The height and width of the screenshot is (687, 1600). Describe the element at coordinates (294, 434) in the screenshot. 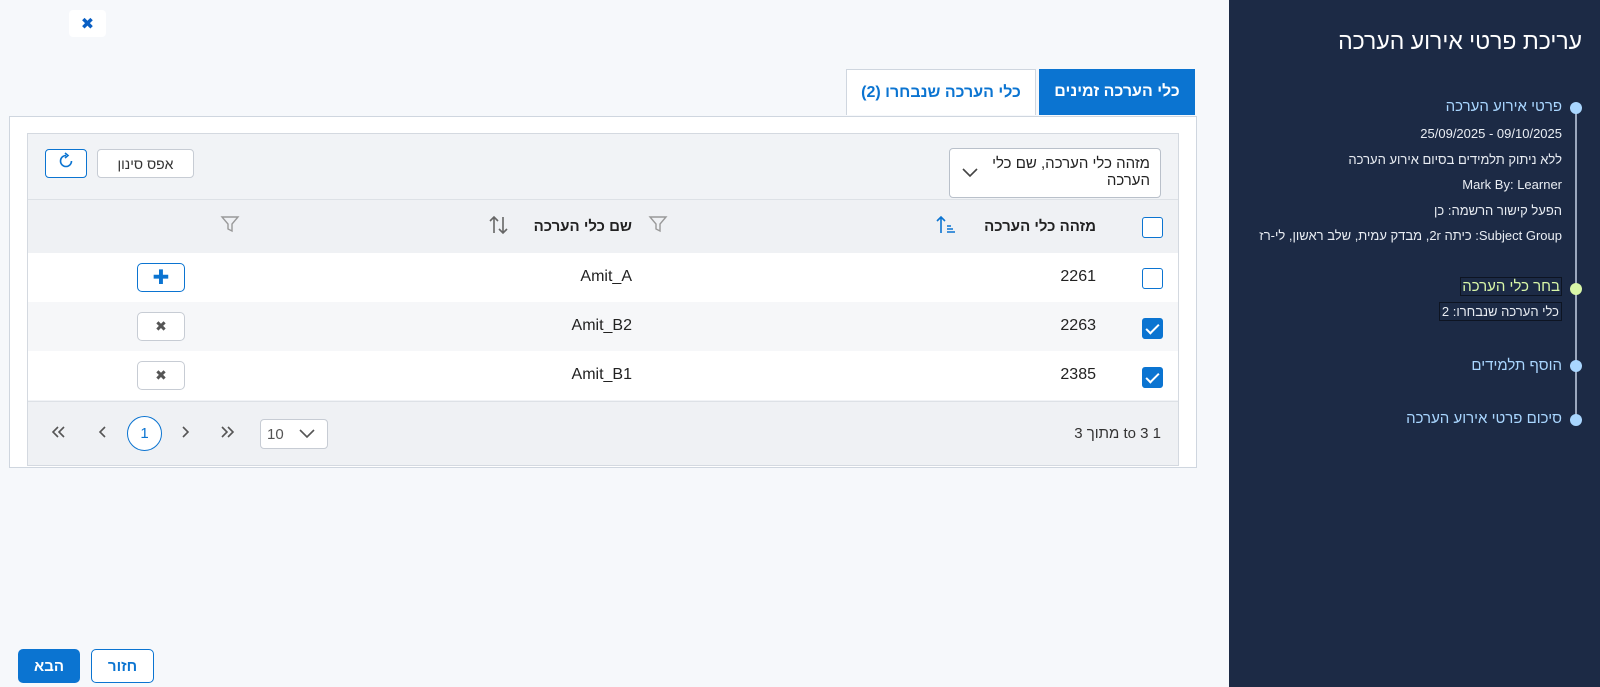

I see `page-size-select: 10` at that location.